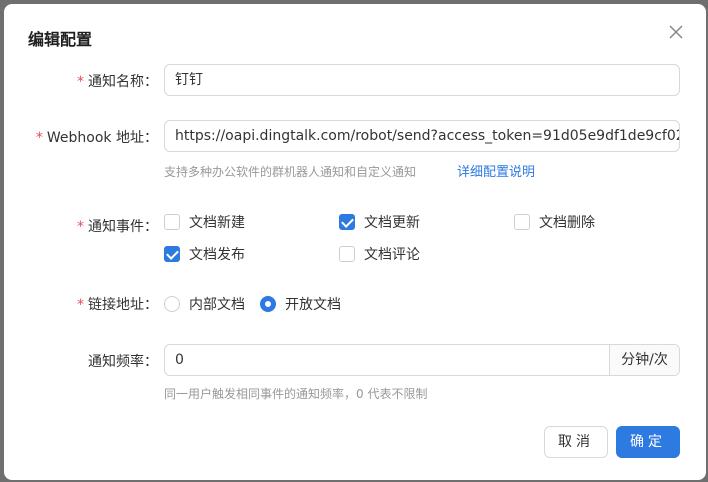 The width and height of the screenshot is (708, 482). What do you see at coordinates (496, 170) in the screenshot?
I see `config-help-link: 详细配置说明` at bounding box center [496, 170].